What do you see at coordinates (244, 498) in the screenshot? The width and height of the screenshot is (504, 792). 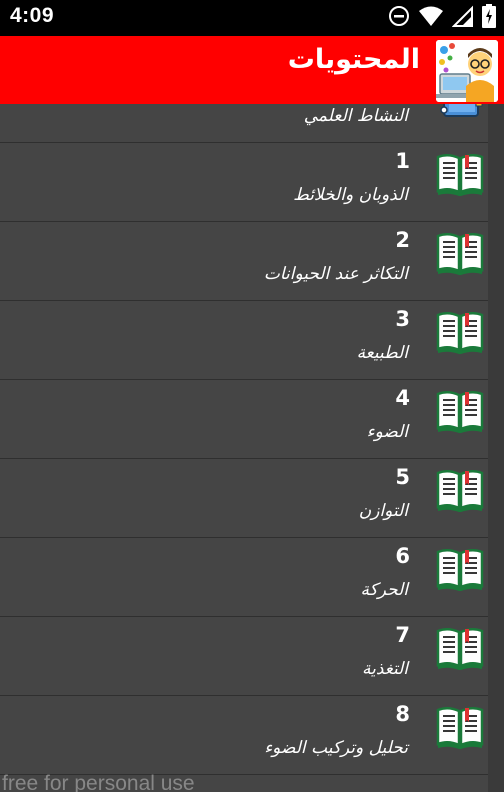 I see `list-item: 5 التوازن` at bounding box center [244, 498].